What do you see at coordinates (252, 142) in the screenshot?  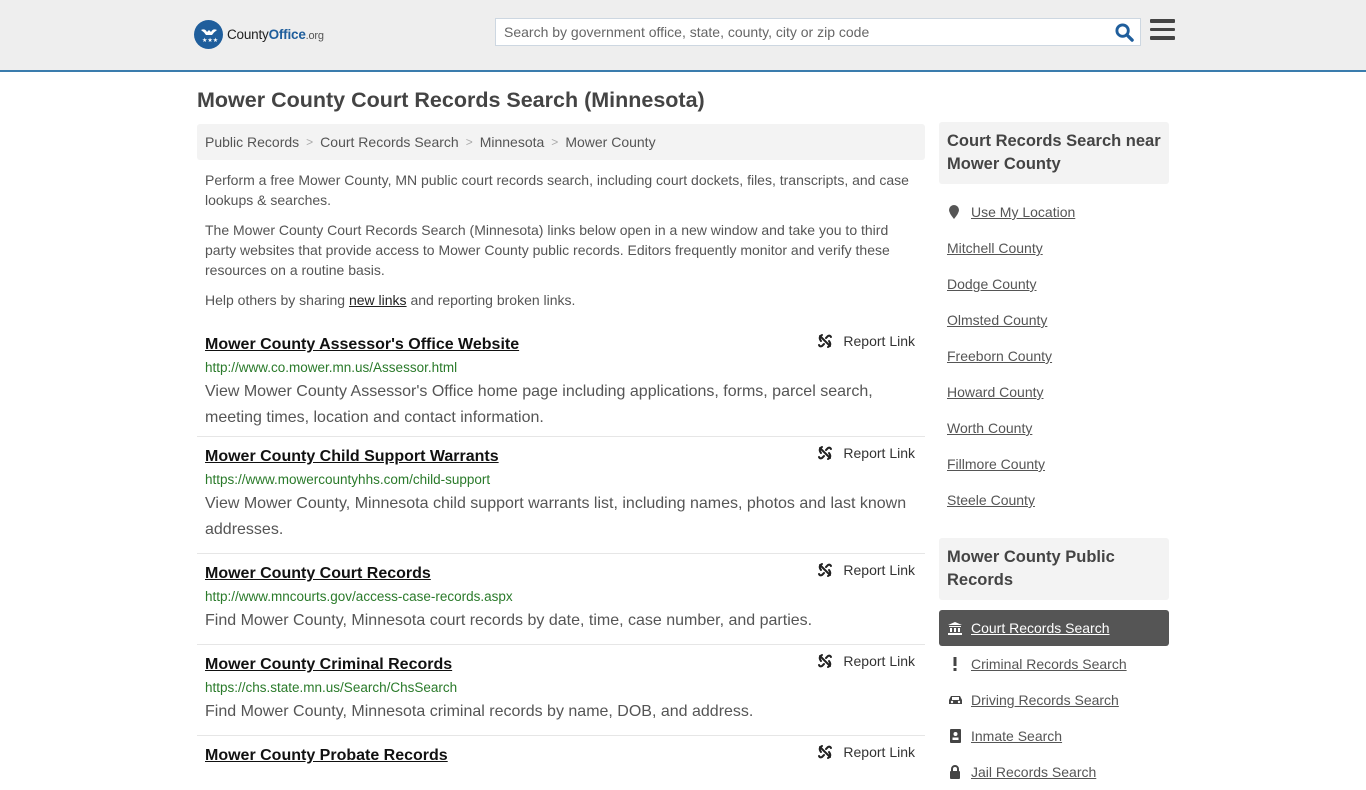 I see `breadcrumb-item: Public Records` at bounding box center [252, 142].